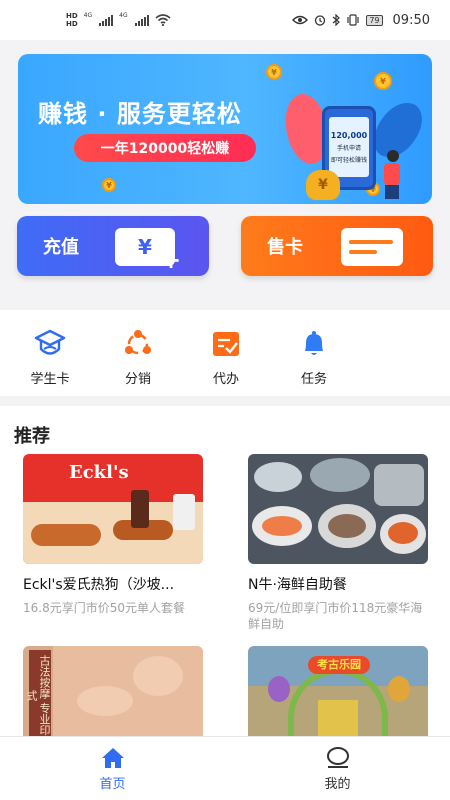 This screenshot has width=450, height=800. I want to click on quick-item-label: 学生卡, so click(50, 379).